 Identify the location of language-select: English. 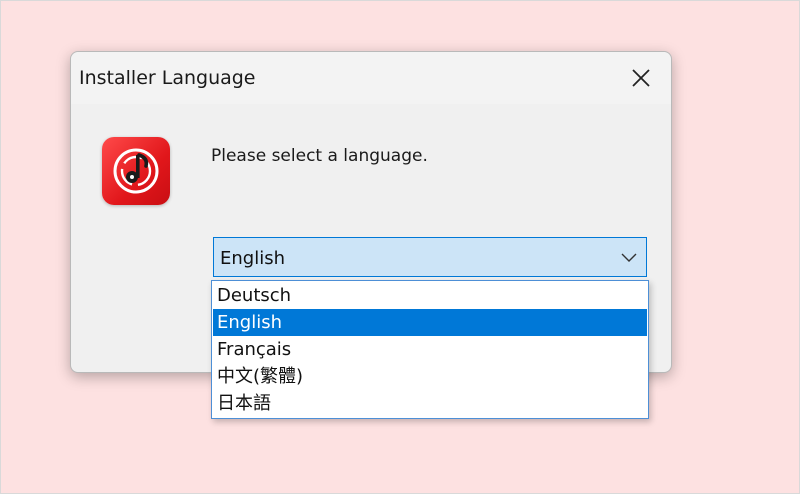
(430, 257).